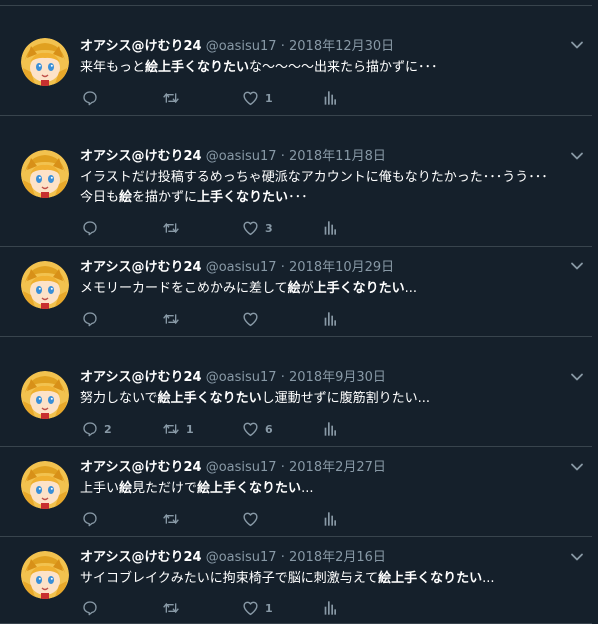 Image resolution: width=598 pixels, height=624 pixels. What do you see at coordinates (337, 467) in the screenshot?
I see `tweet-date: 2018年2月27日` at bounding box center [337, 467].